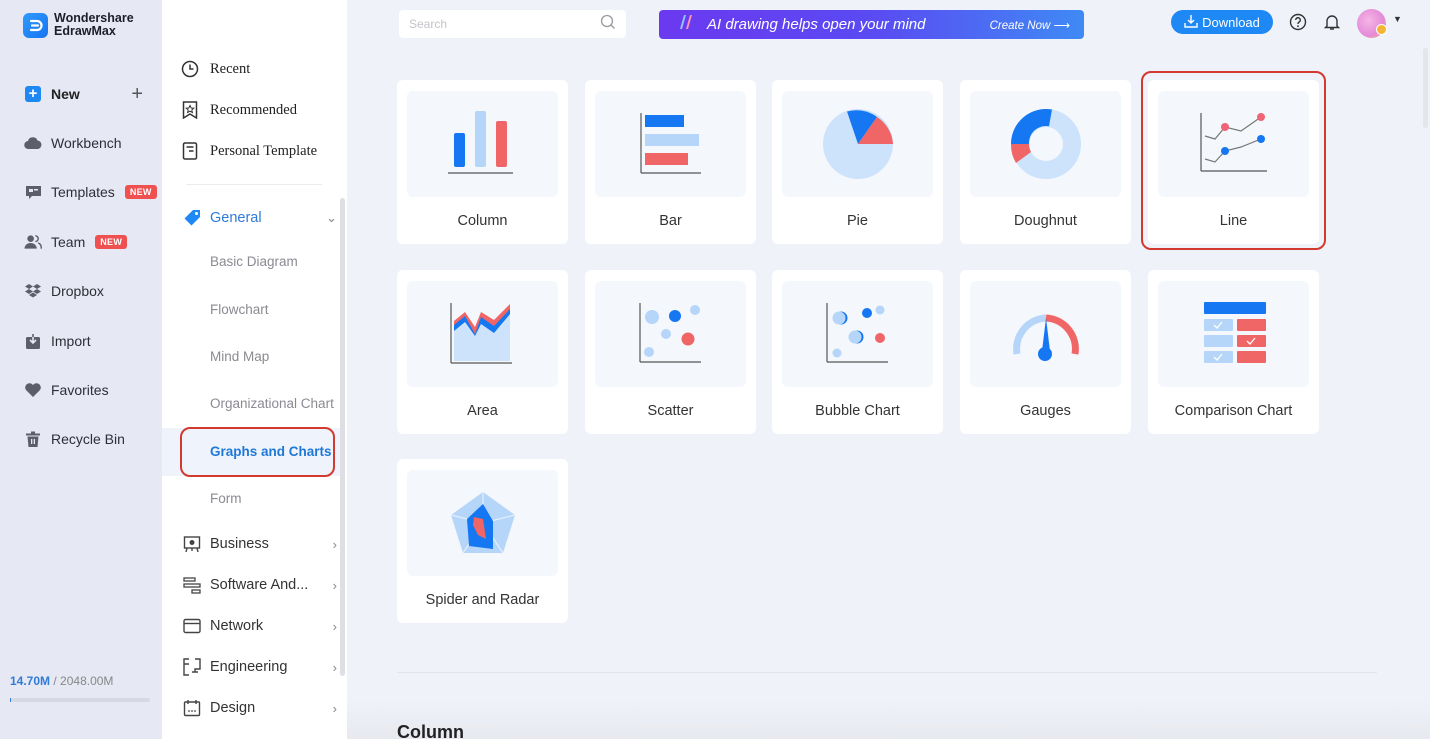 The width and height of the screenshot is (1430, 739). I want to click on team-icon, so click(33, 242).